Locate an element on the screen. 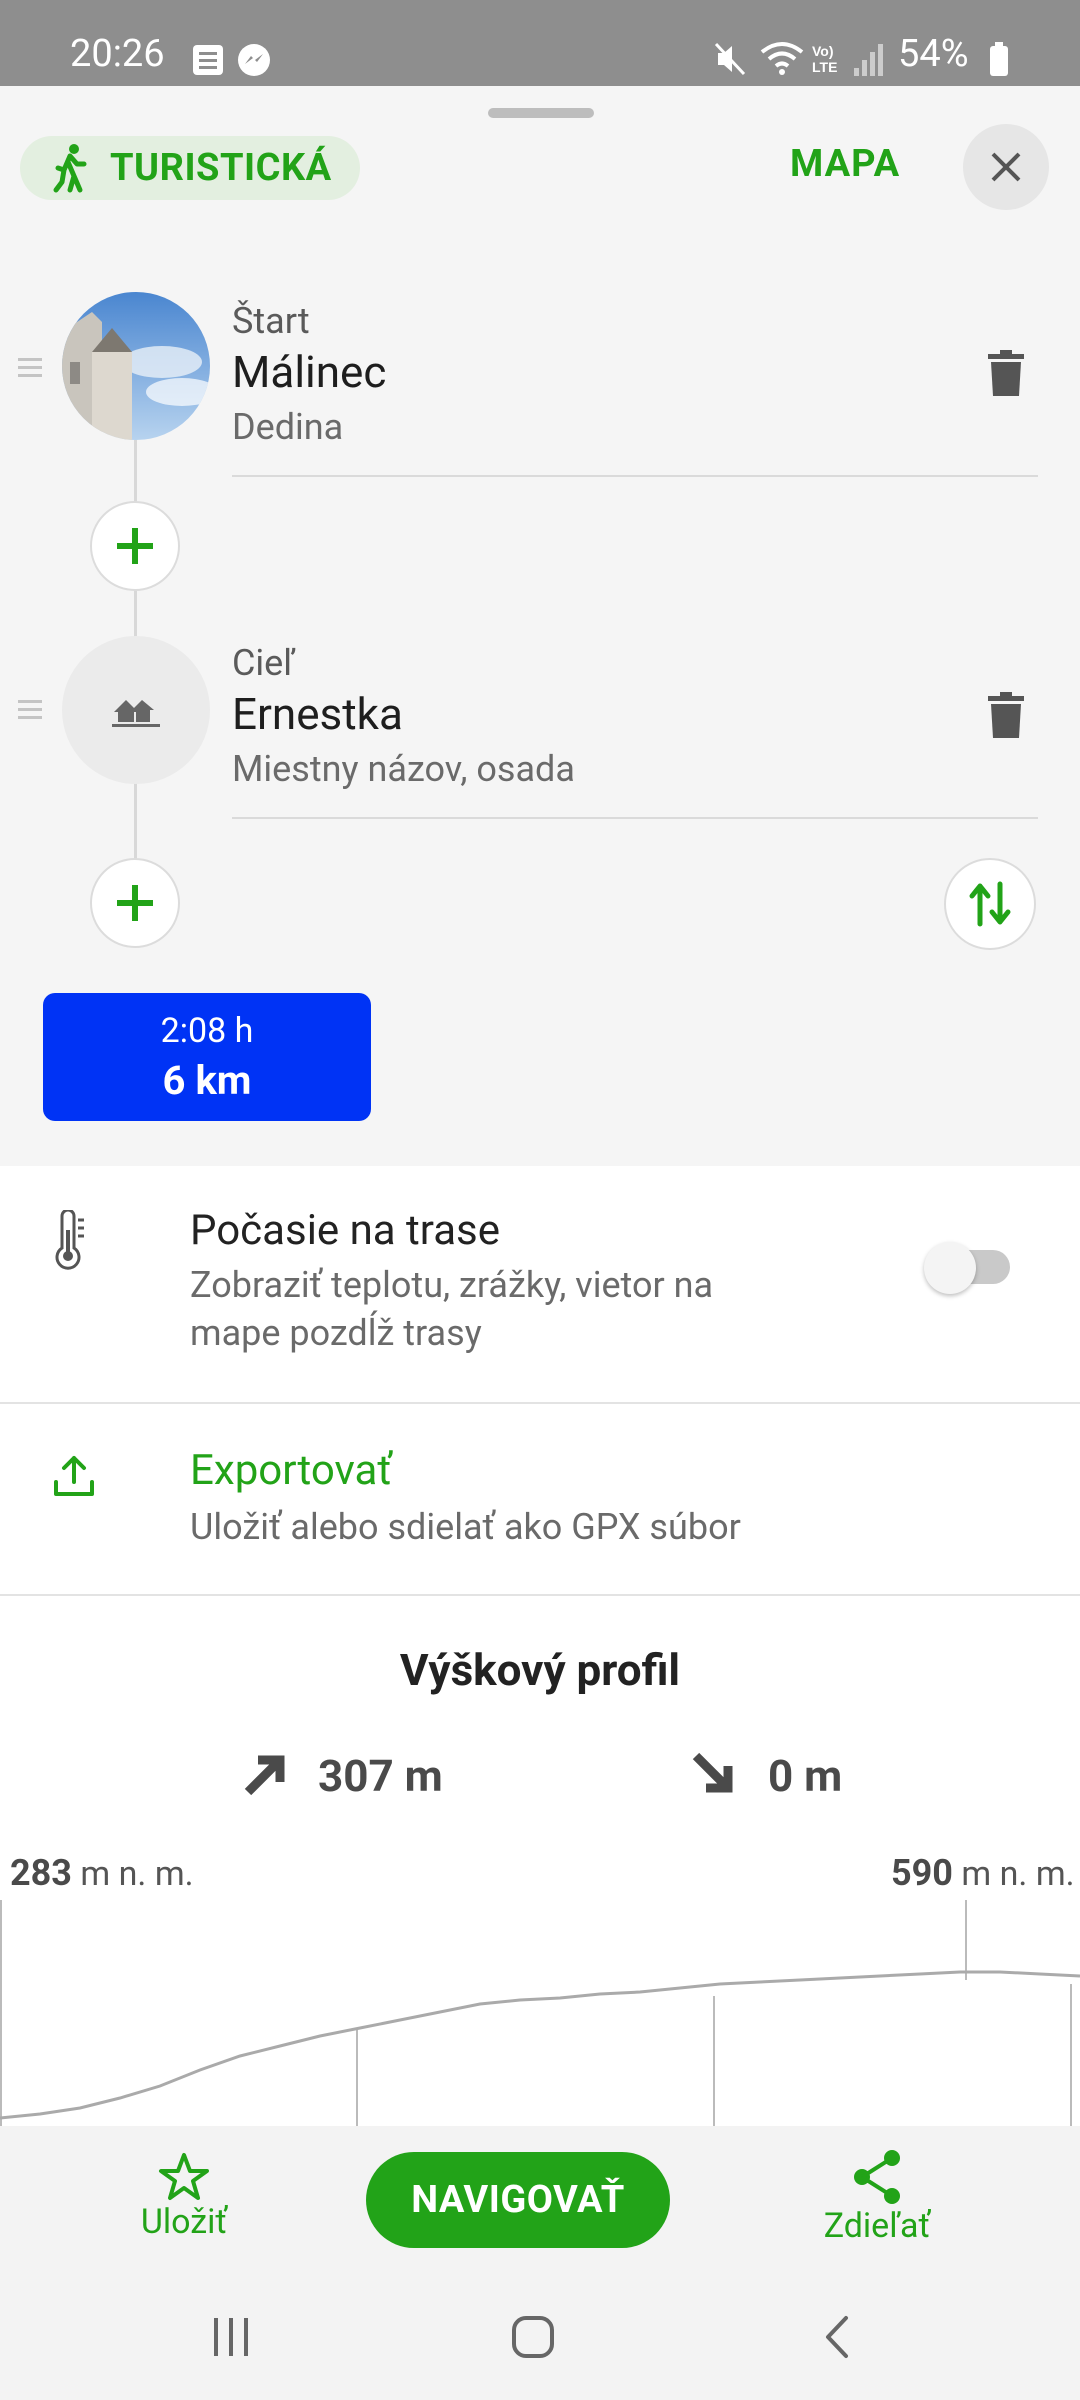 This screenshot has height=2400, width=1080. sheet-drag-handle is located at coordinates (541, 113).